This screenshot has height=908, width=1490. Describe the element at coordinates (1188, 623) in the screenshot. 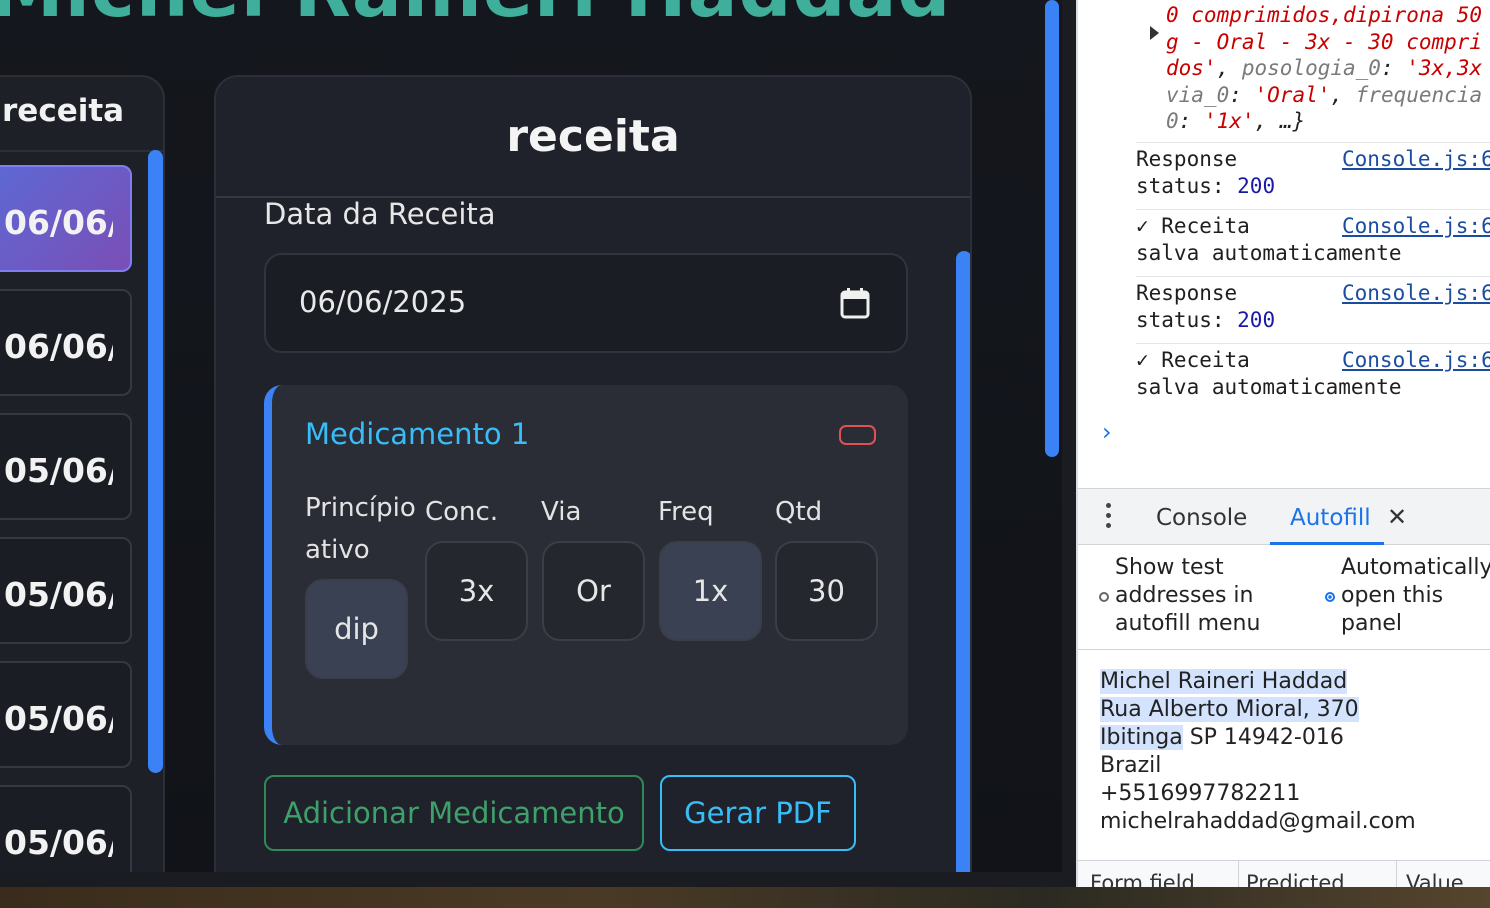

I see `option-label: autofill menu` at that location.